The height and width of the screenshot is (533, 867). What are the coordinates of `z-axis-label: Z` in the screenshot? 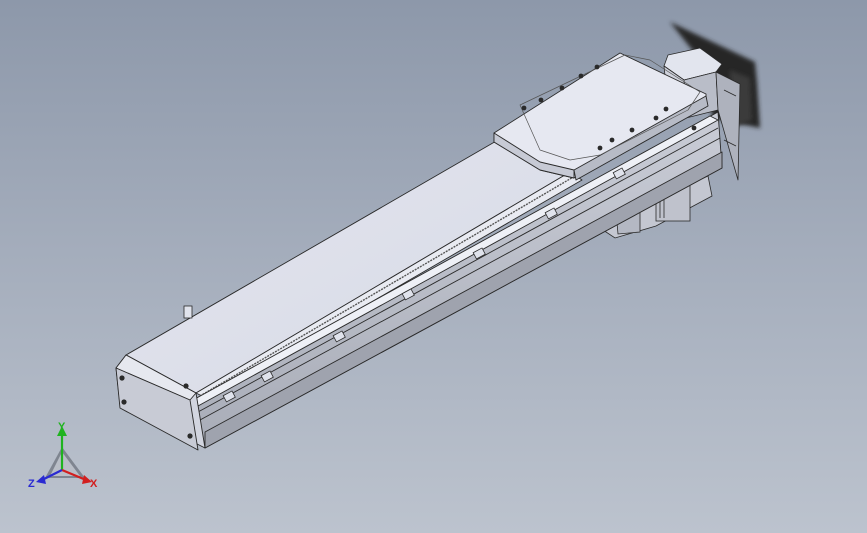 It's located at (31, 484).